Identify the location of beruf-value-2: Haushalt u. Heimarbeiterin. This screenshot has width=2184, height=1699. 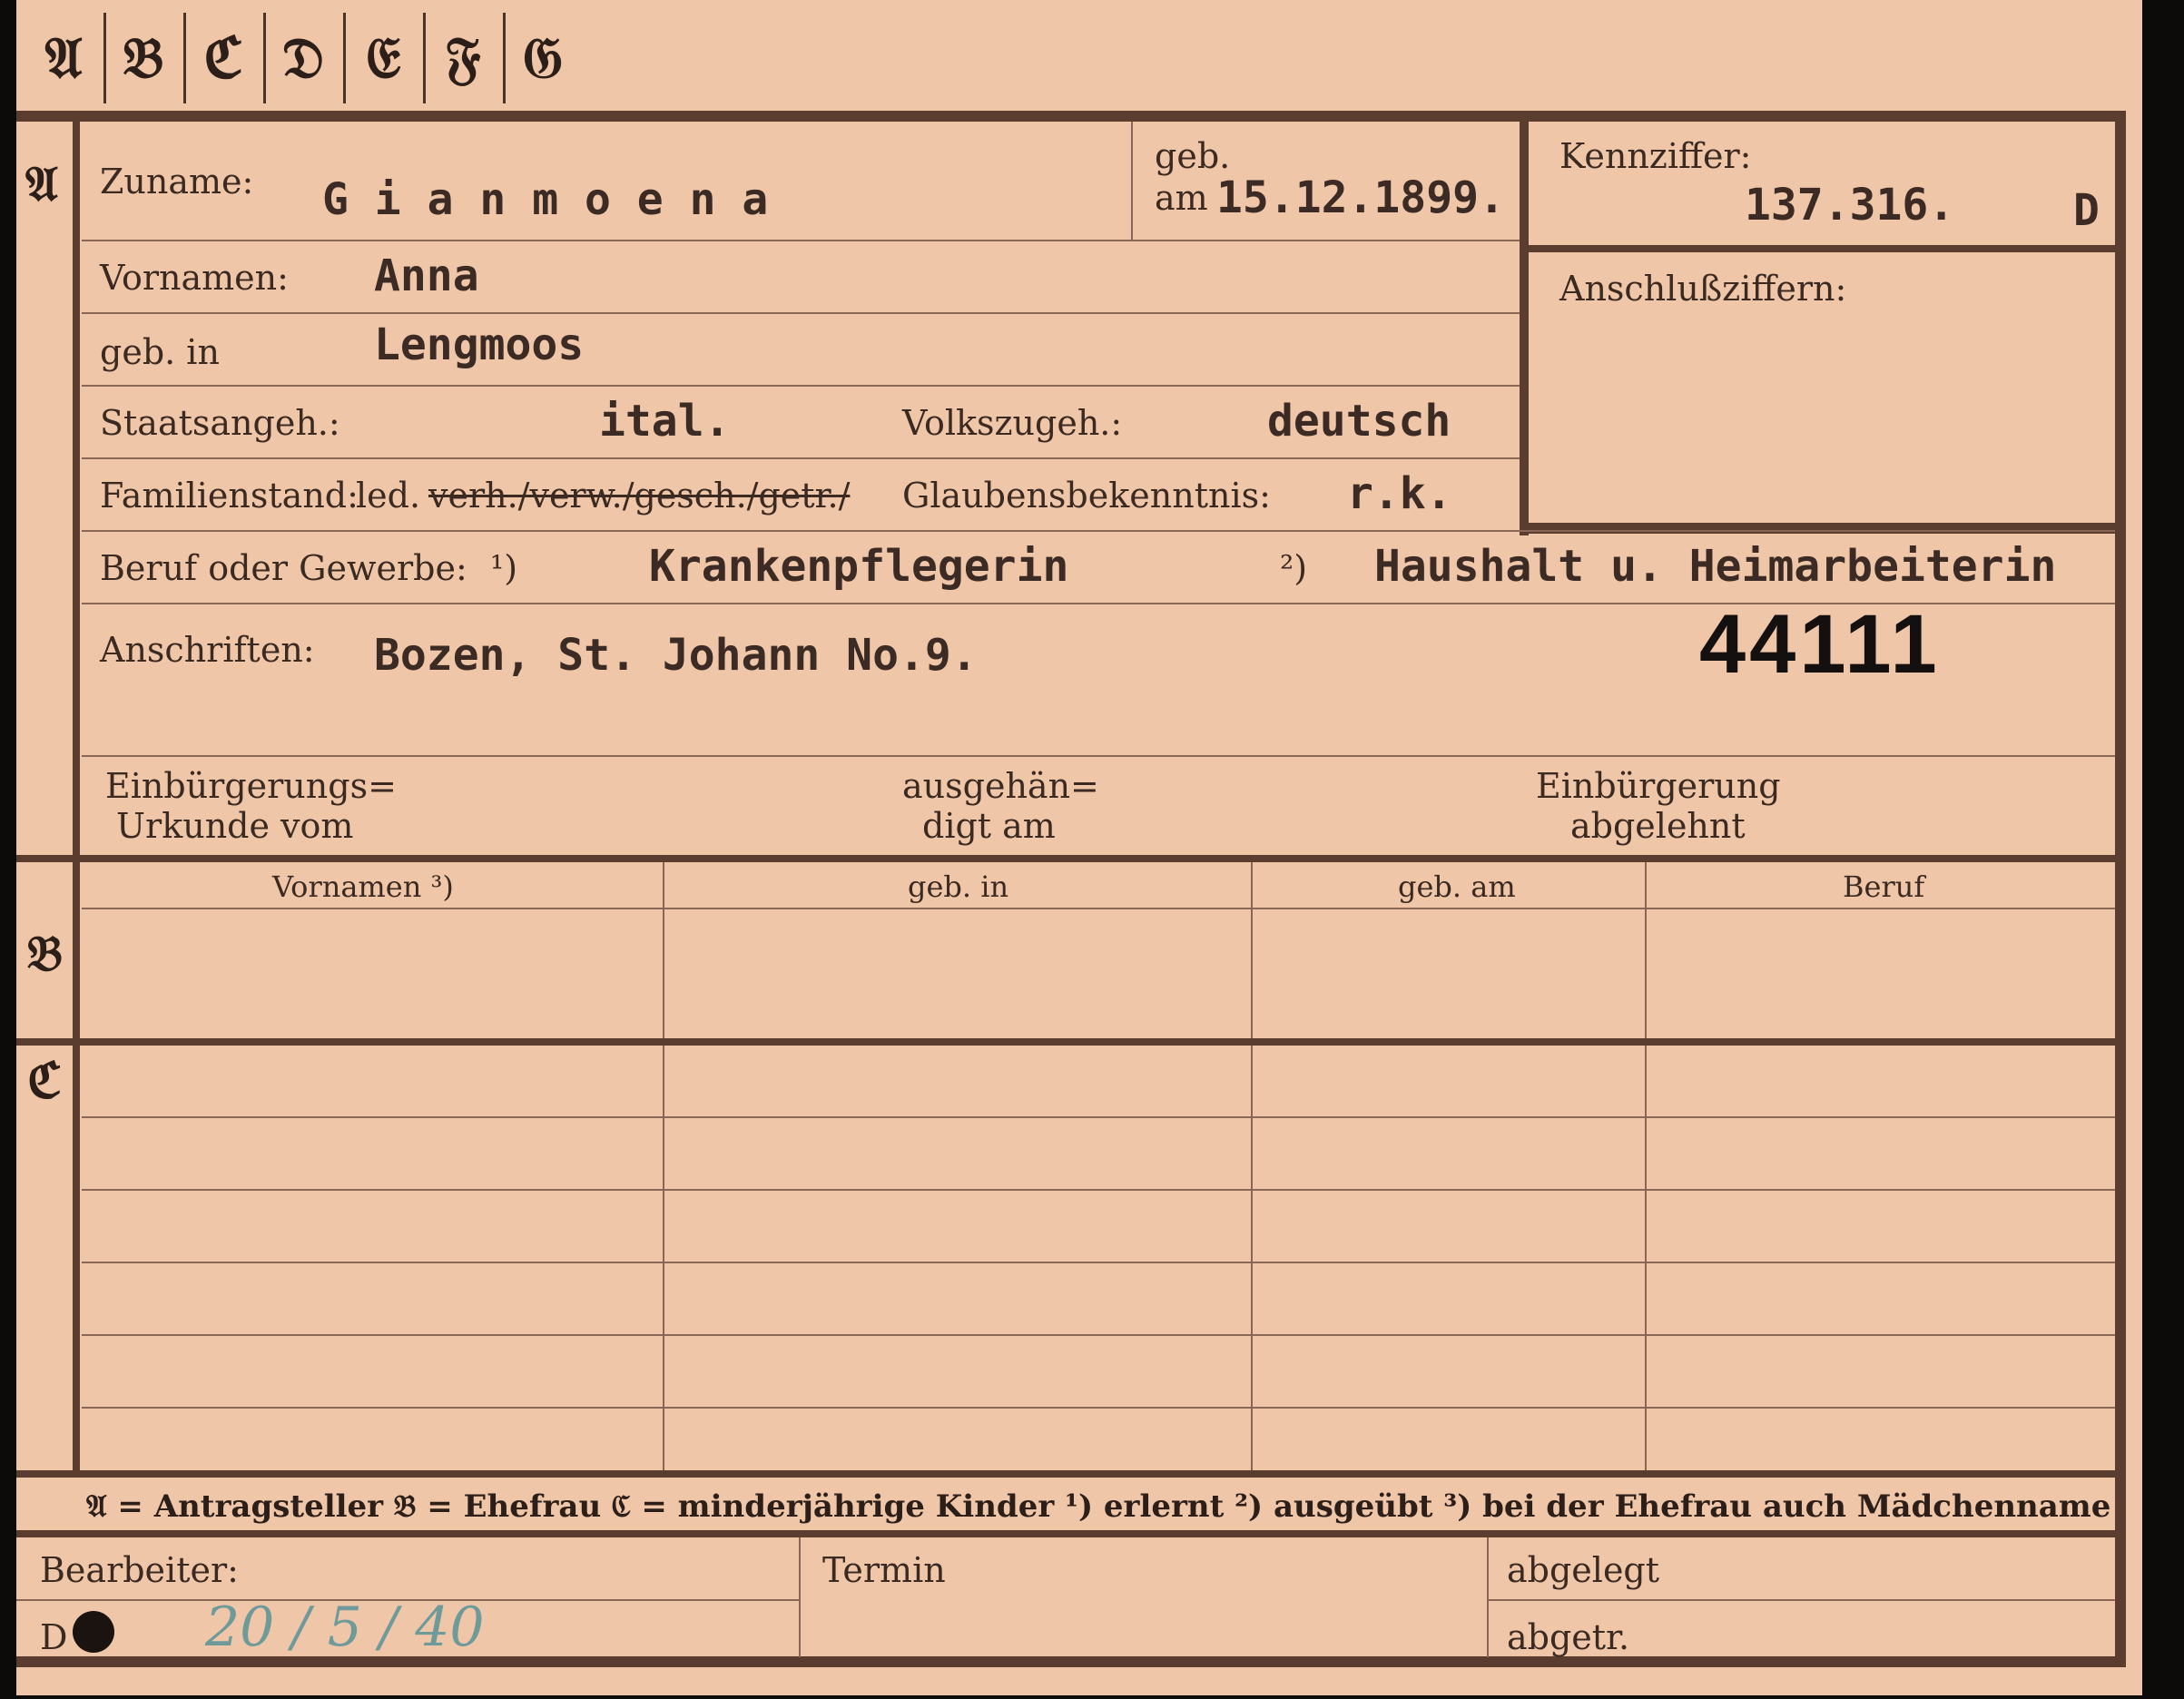
(1716, 566).